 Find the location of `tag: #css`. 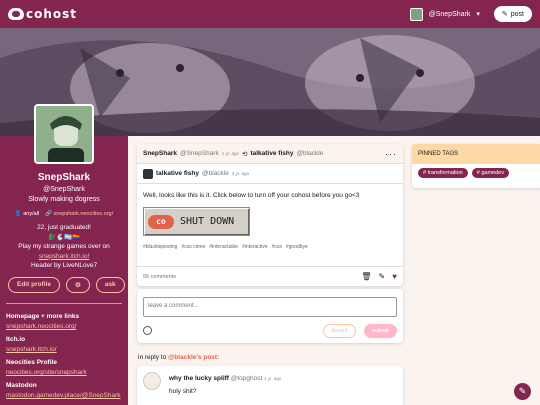

tag: #css is located at coordinates (277, 247).